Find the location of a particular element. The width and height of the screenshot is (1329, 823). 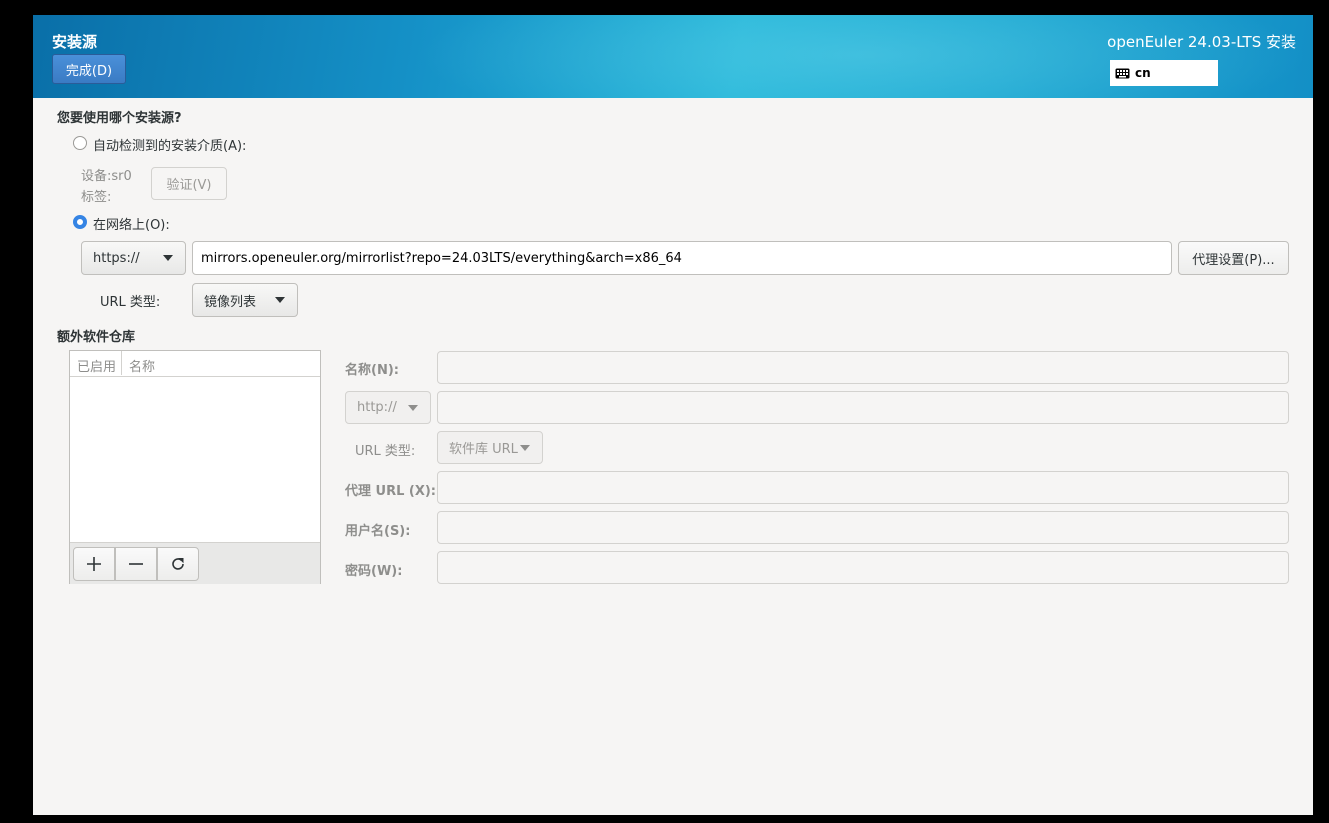

device-label: 设备:sr0 is located at coordinates (106, 174).